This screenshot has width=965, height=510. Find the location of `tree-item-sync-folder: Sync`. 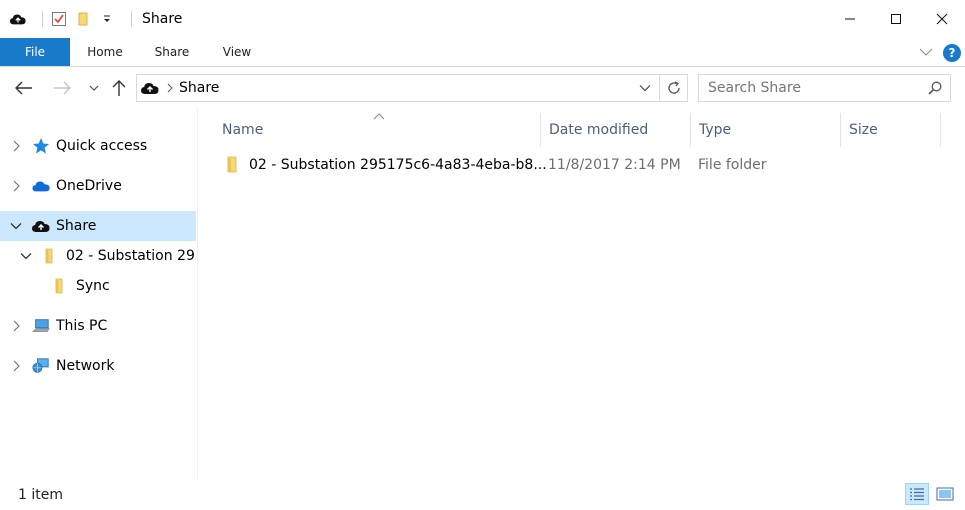

tree-item-sync-folder: Sync is located at coordinates (98, 286).